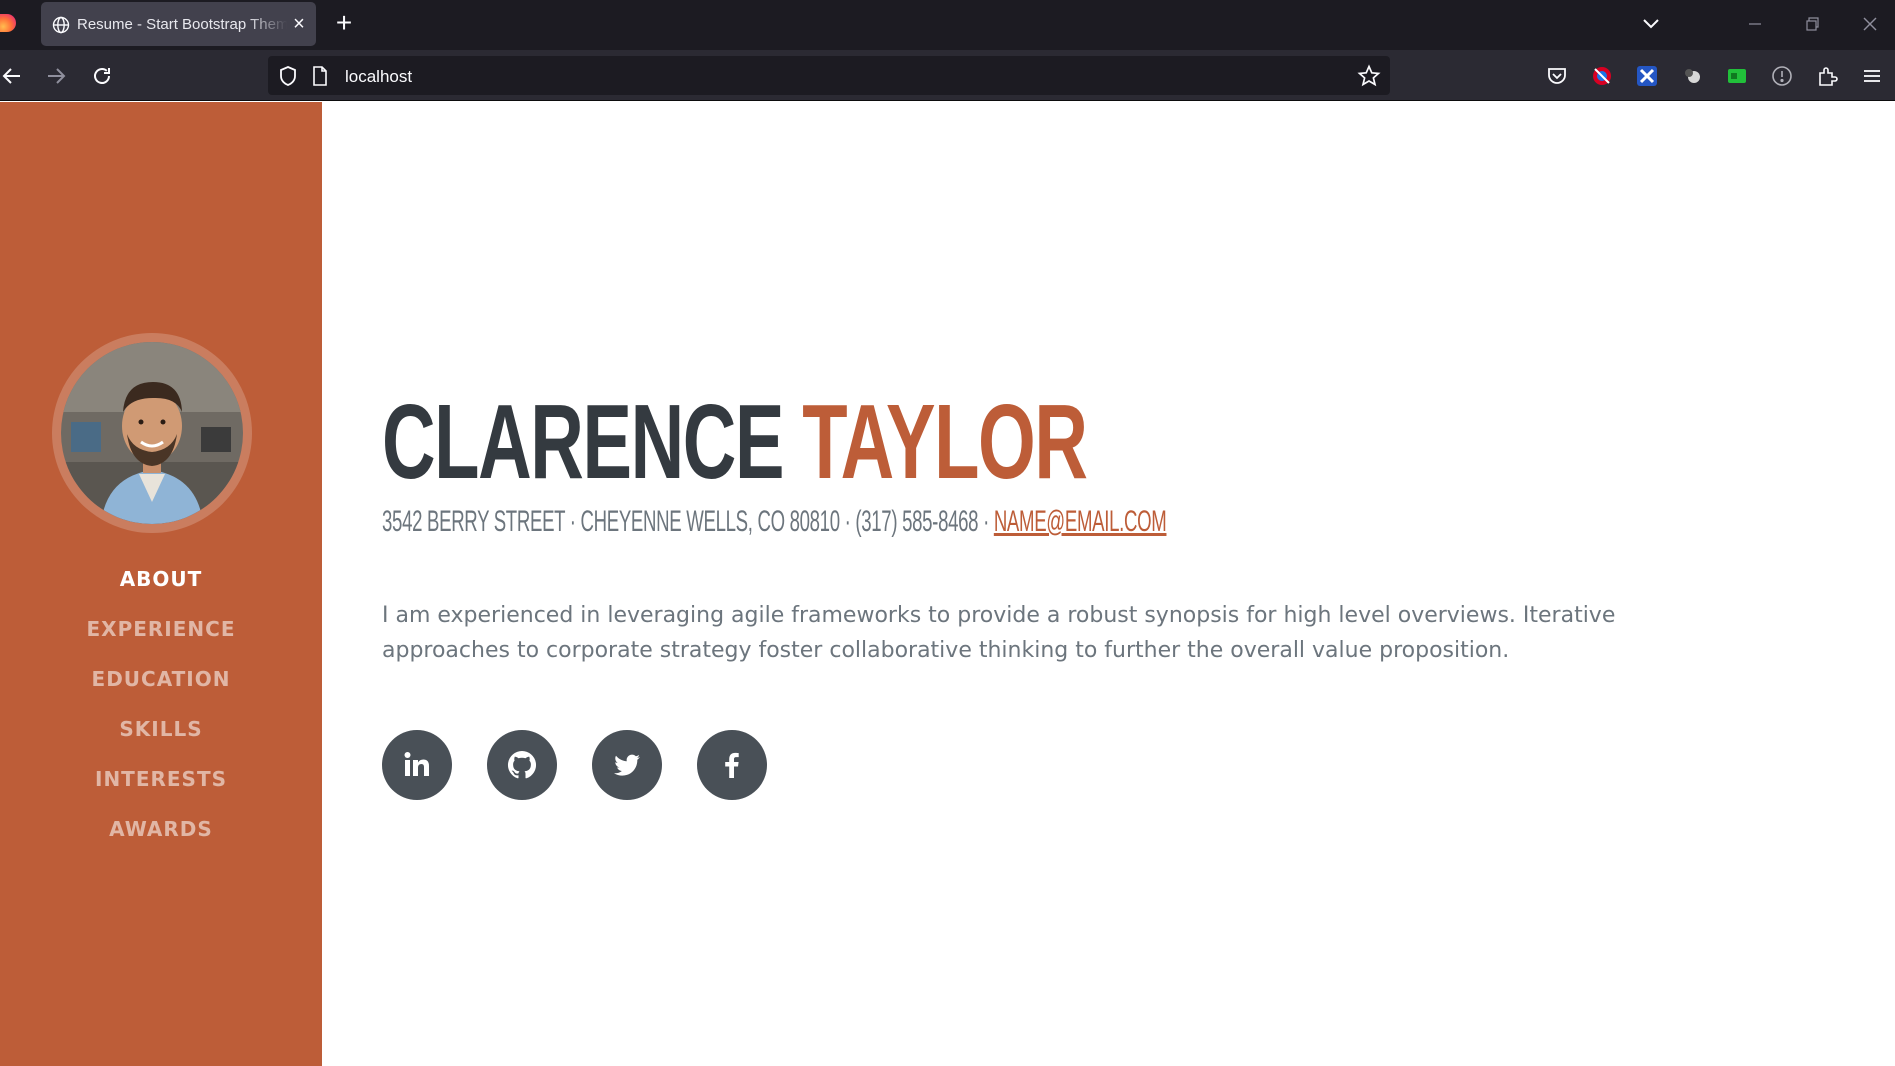 This screenshot has height=1066, width=1895. Describe the element at coordinates (1782, 76) in the screenshot. I see `info-extension-icon` at that location.